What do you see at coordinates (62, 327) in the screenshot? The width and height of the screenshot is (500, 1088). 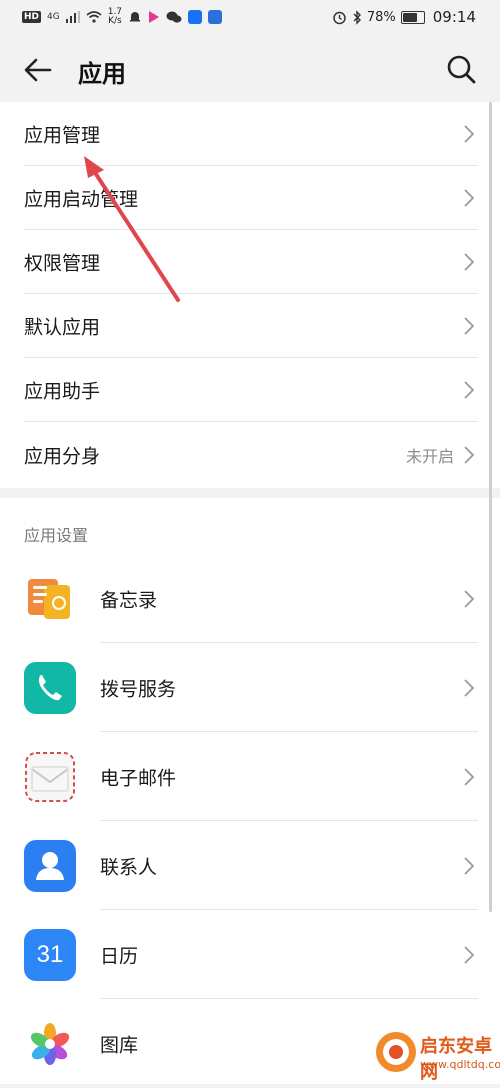 I see `menu-row-label: 默认应用` at bounding box center [62, 327].